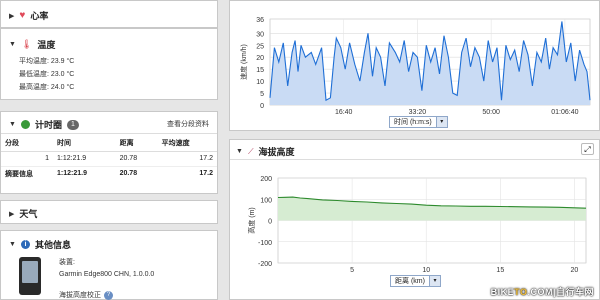 This screenshot has width=600, height=300. Describe the element at coordinates (260, 34) in the screenshot. I see `speed-y-tick-label: 30` at that location.